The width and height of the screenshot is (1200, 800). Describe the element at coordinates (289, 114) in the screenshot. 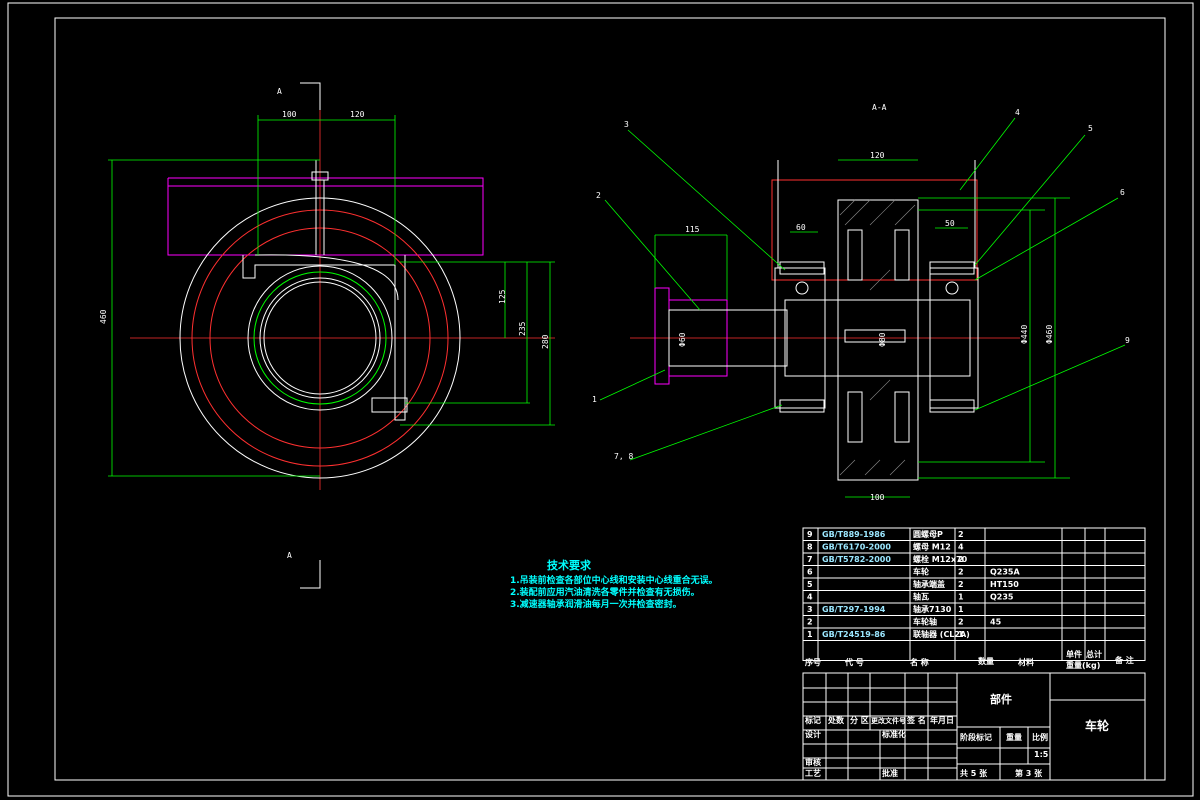

I see `dim-left-d1: 100` at that location.